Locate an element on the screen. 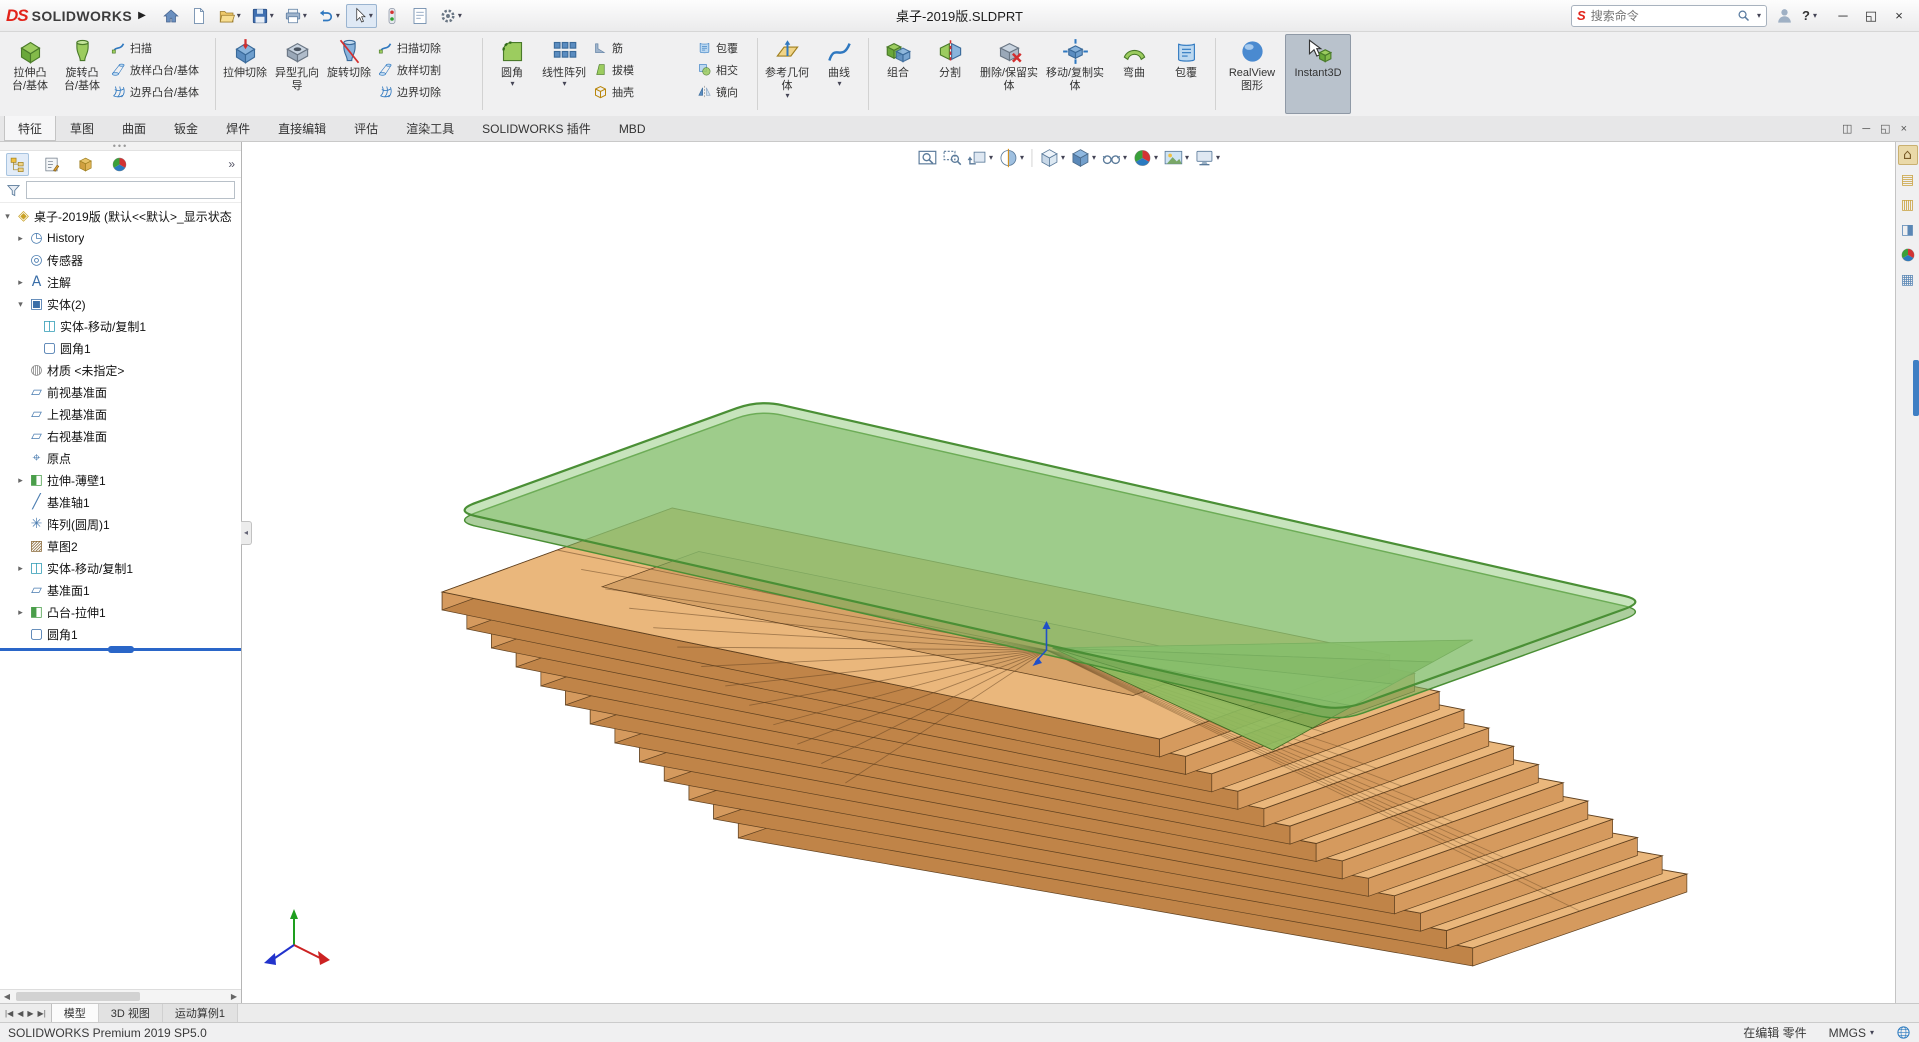  tree-item: ◫ 实体-移动/复制1 is located at coordinates (120, 326).